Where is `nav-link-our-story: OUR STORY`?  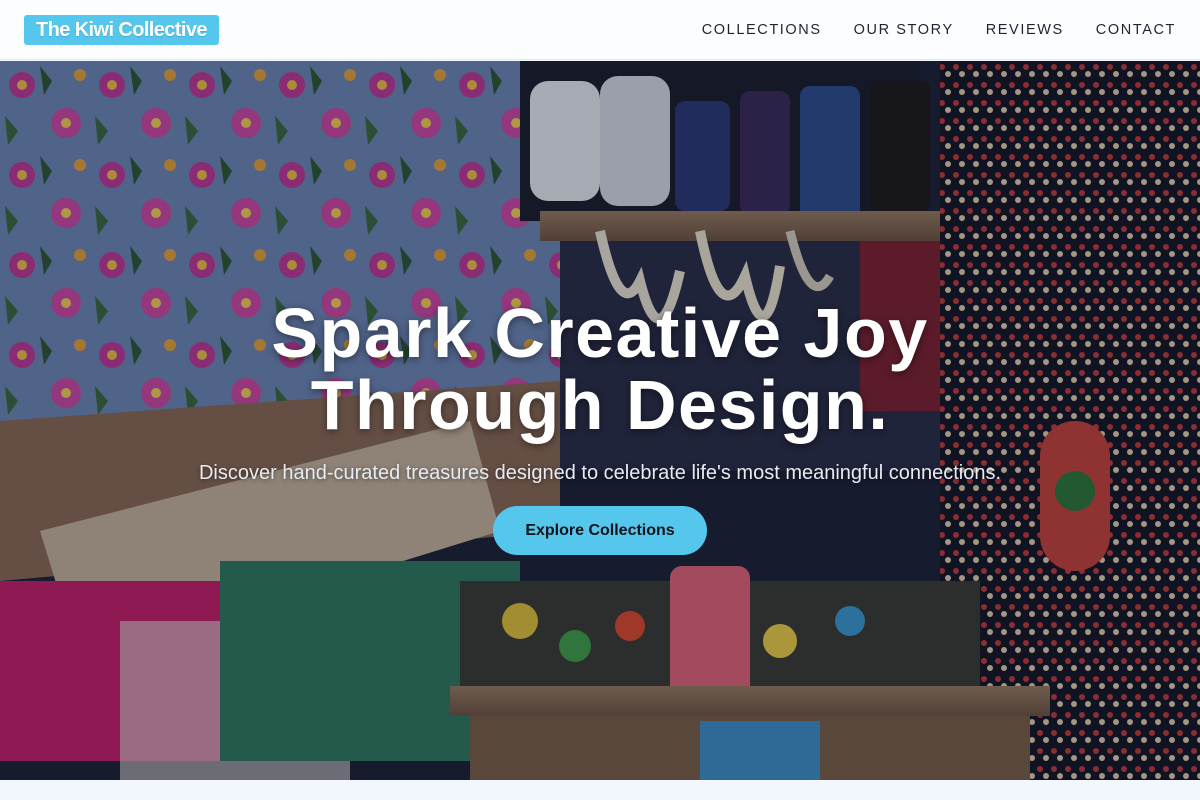 nav-link-our-story: OUR STORY is located at coordinates (904, 30).